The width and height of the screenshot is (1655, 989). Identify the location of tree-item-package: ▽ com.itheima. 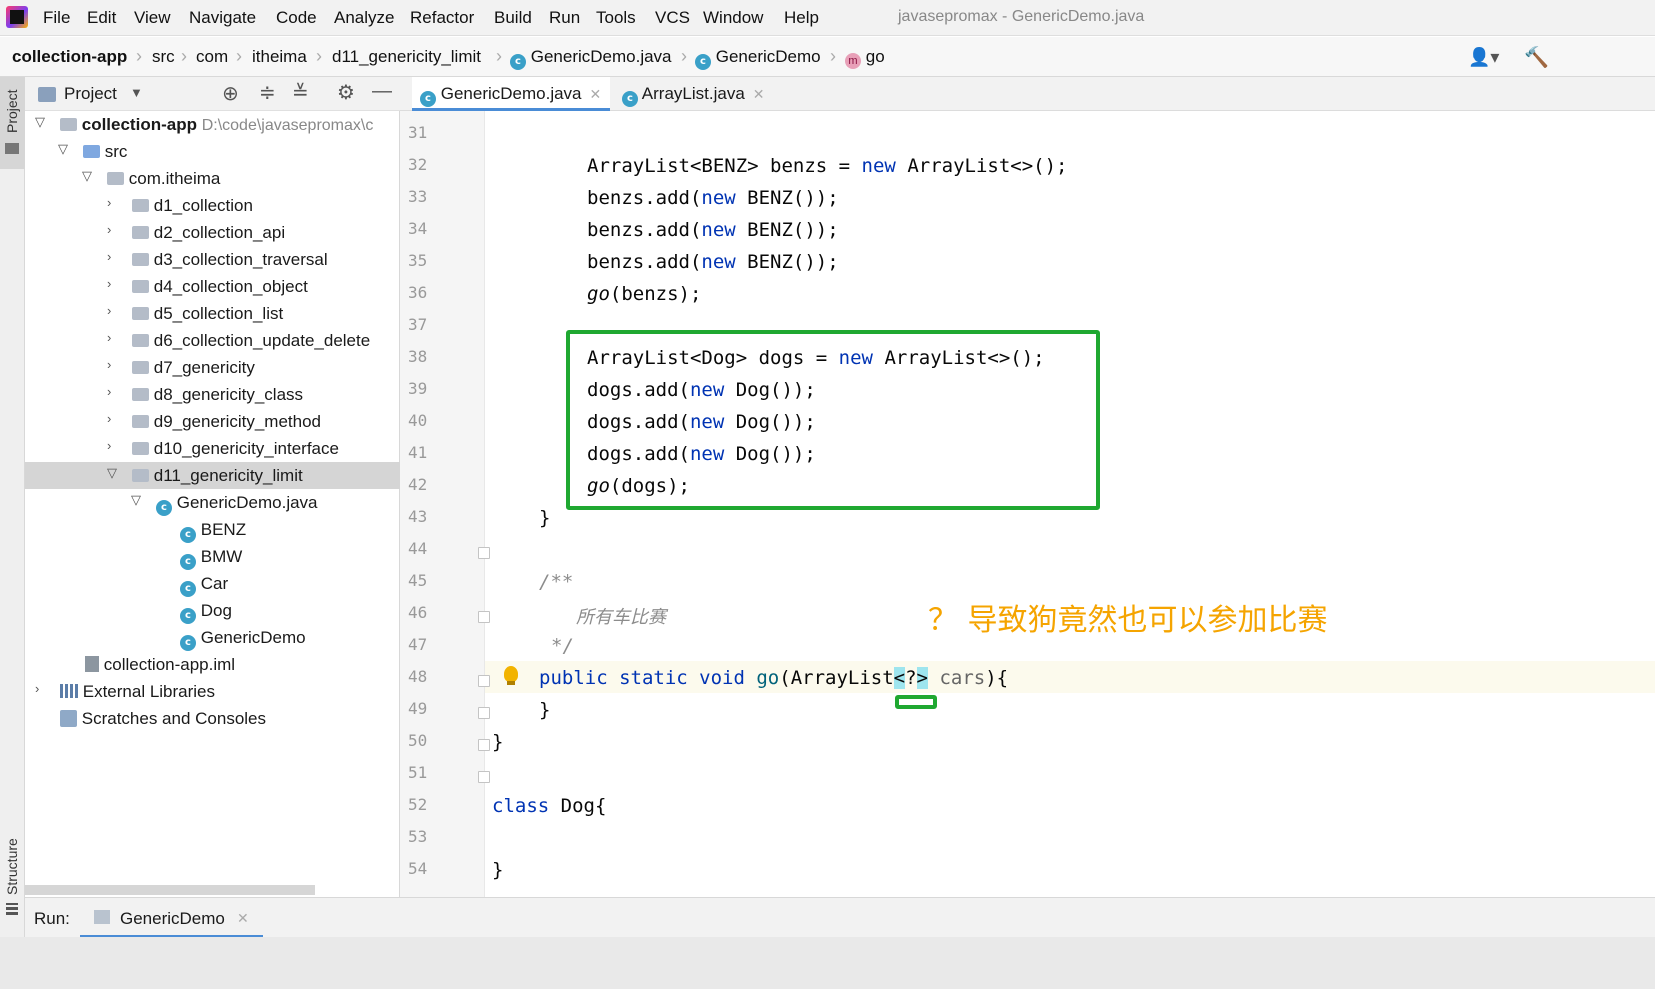
(212, 178).